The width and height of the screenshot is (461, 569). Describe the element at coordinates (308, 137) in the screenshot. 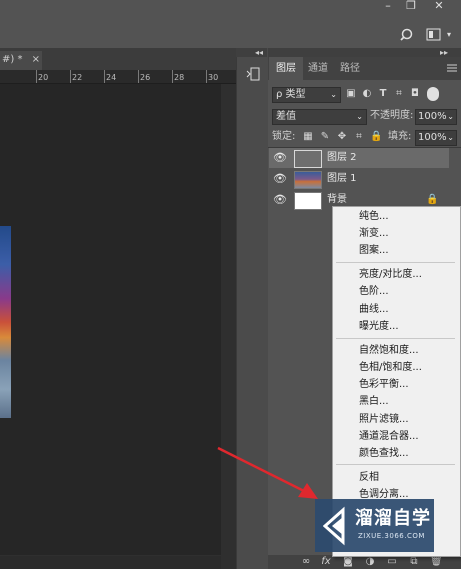

I see `lock-transparency-icon: ▦` at that location.